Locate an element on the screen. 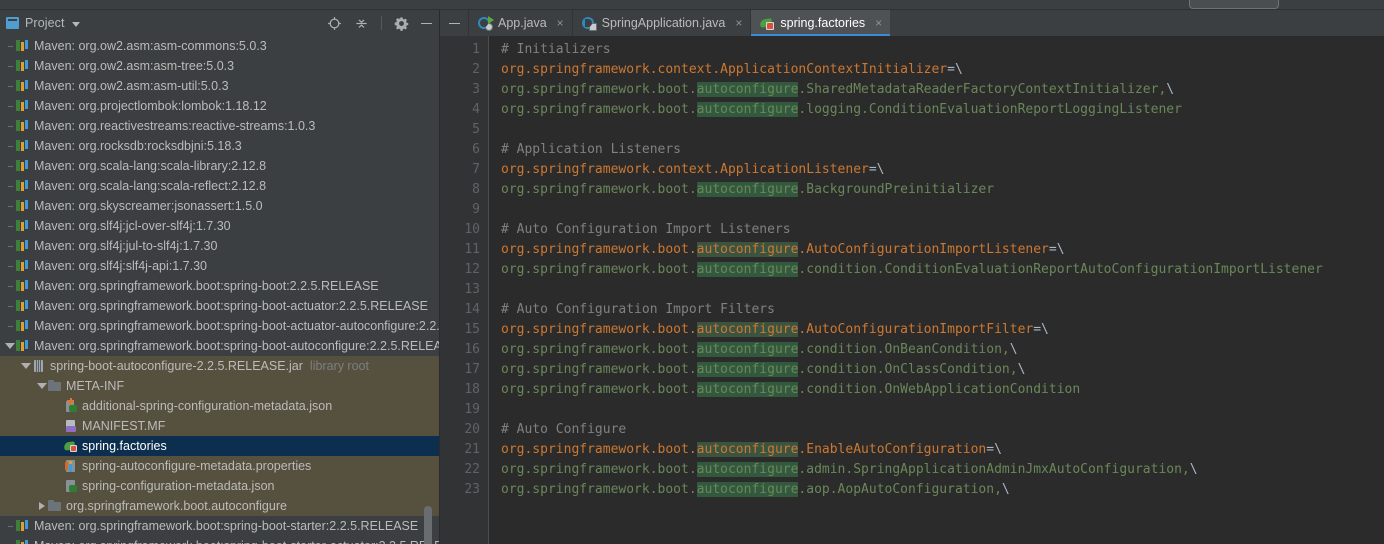  code-line: # Auto Configure is located at coordinates (942, 430).